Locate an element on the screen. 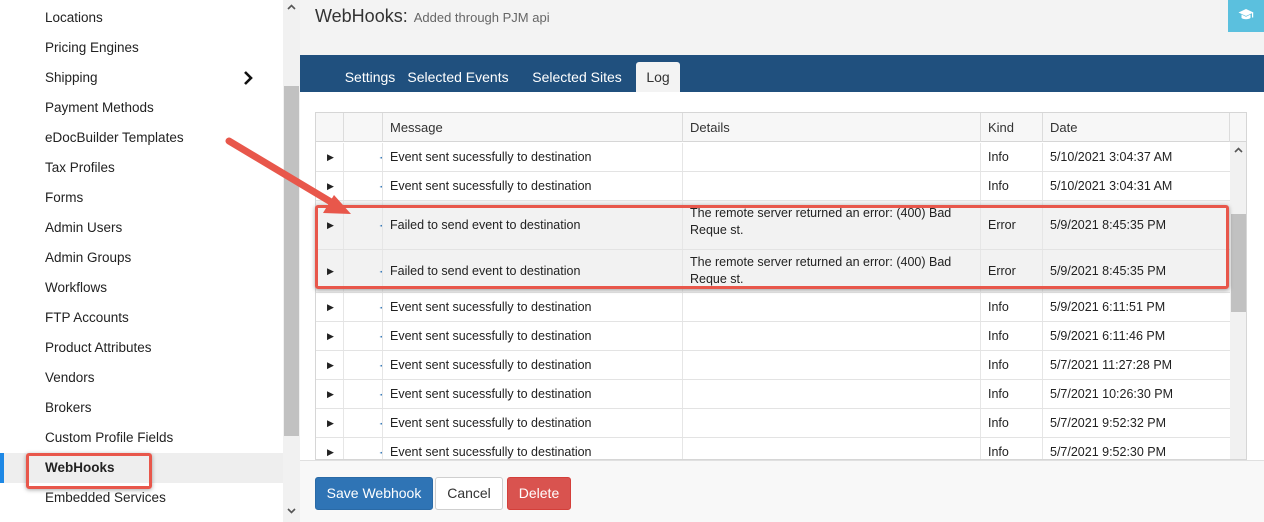  date-cell: 5/7/2021 9:52:30 PM is located at coordinates (1108, 452).